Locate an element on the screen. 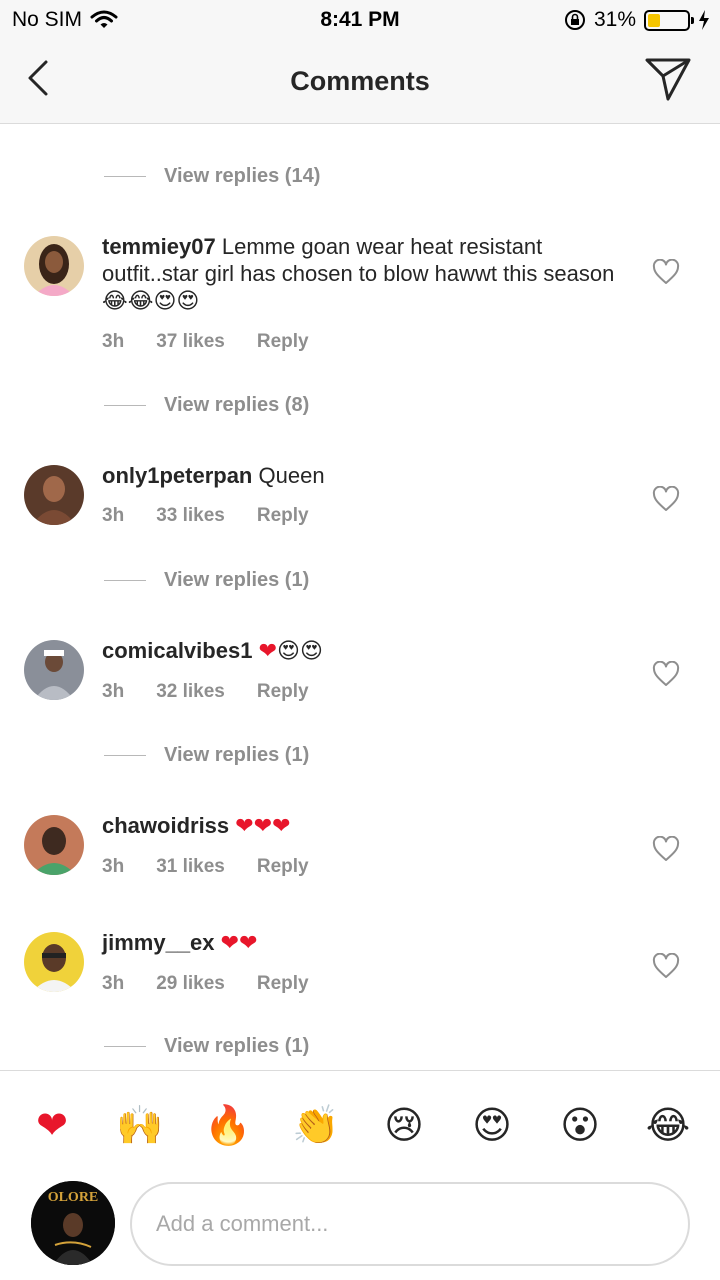  red-heart-emoji-button: ❤ is located at coordinates (52, 1125).